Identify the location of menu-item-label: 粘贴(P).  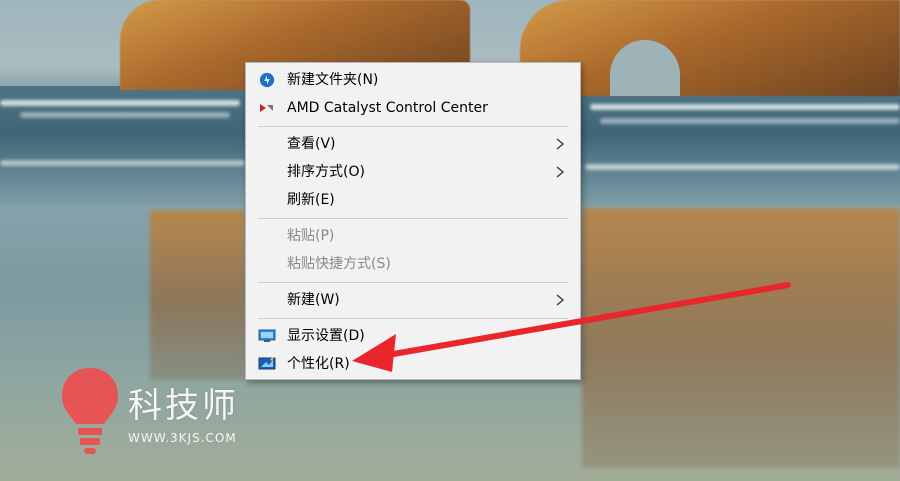
(311, 236).